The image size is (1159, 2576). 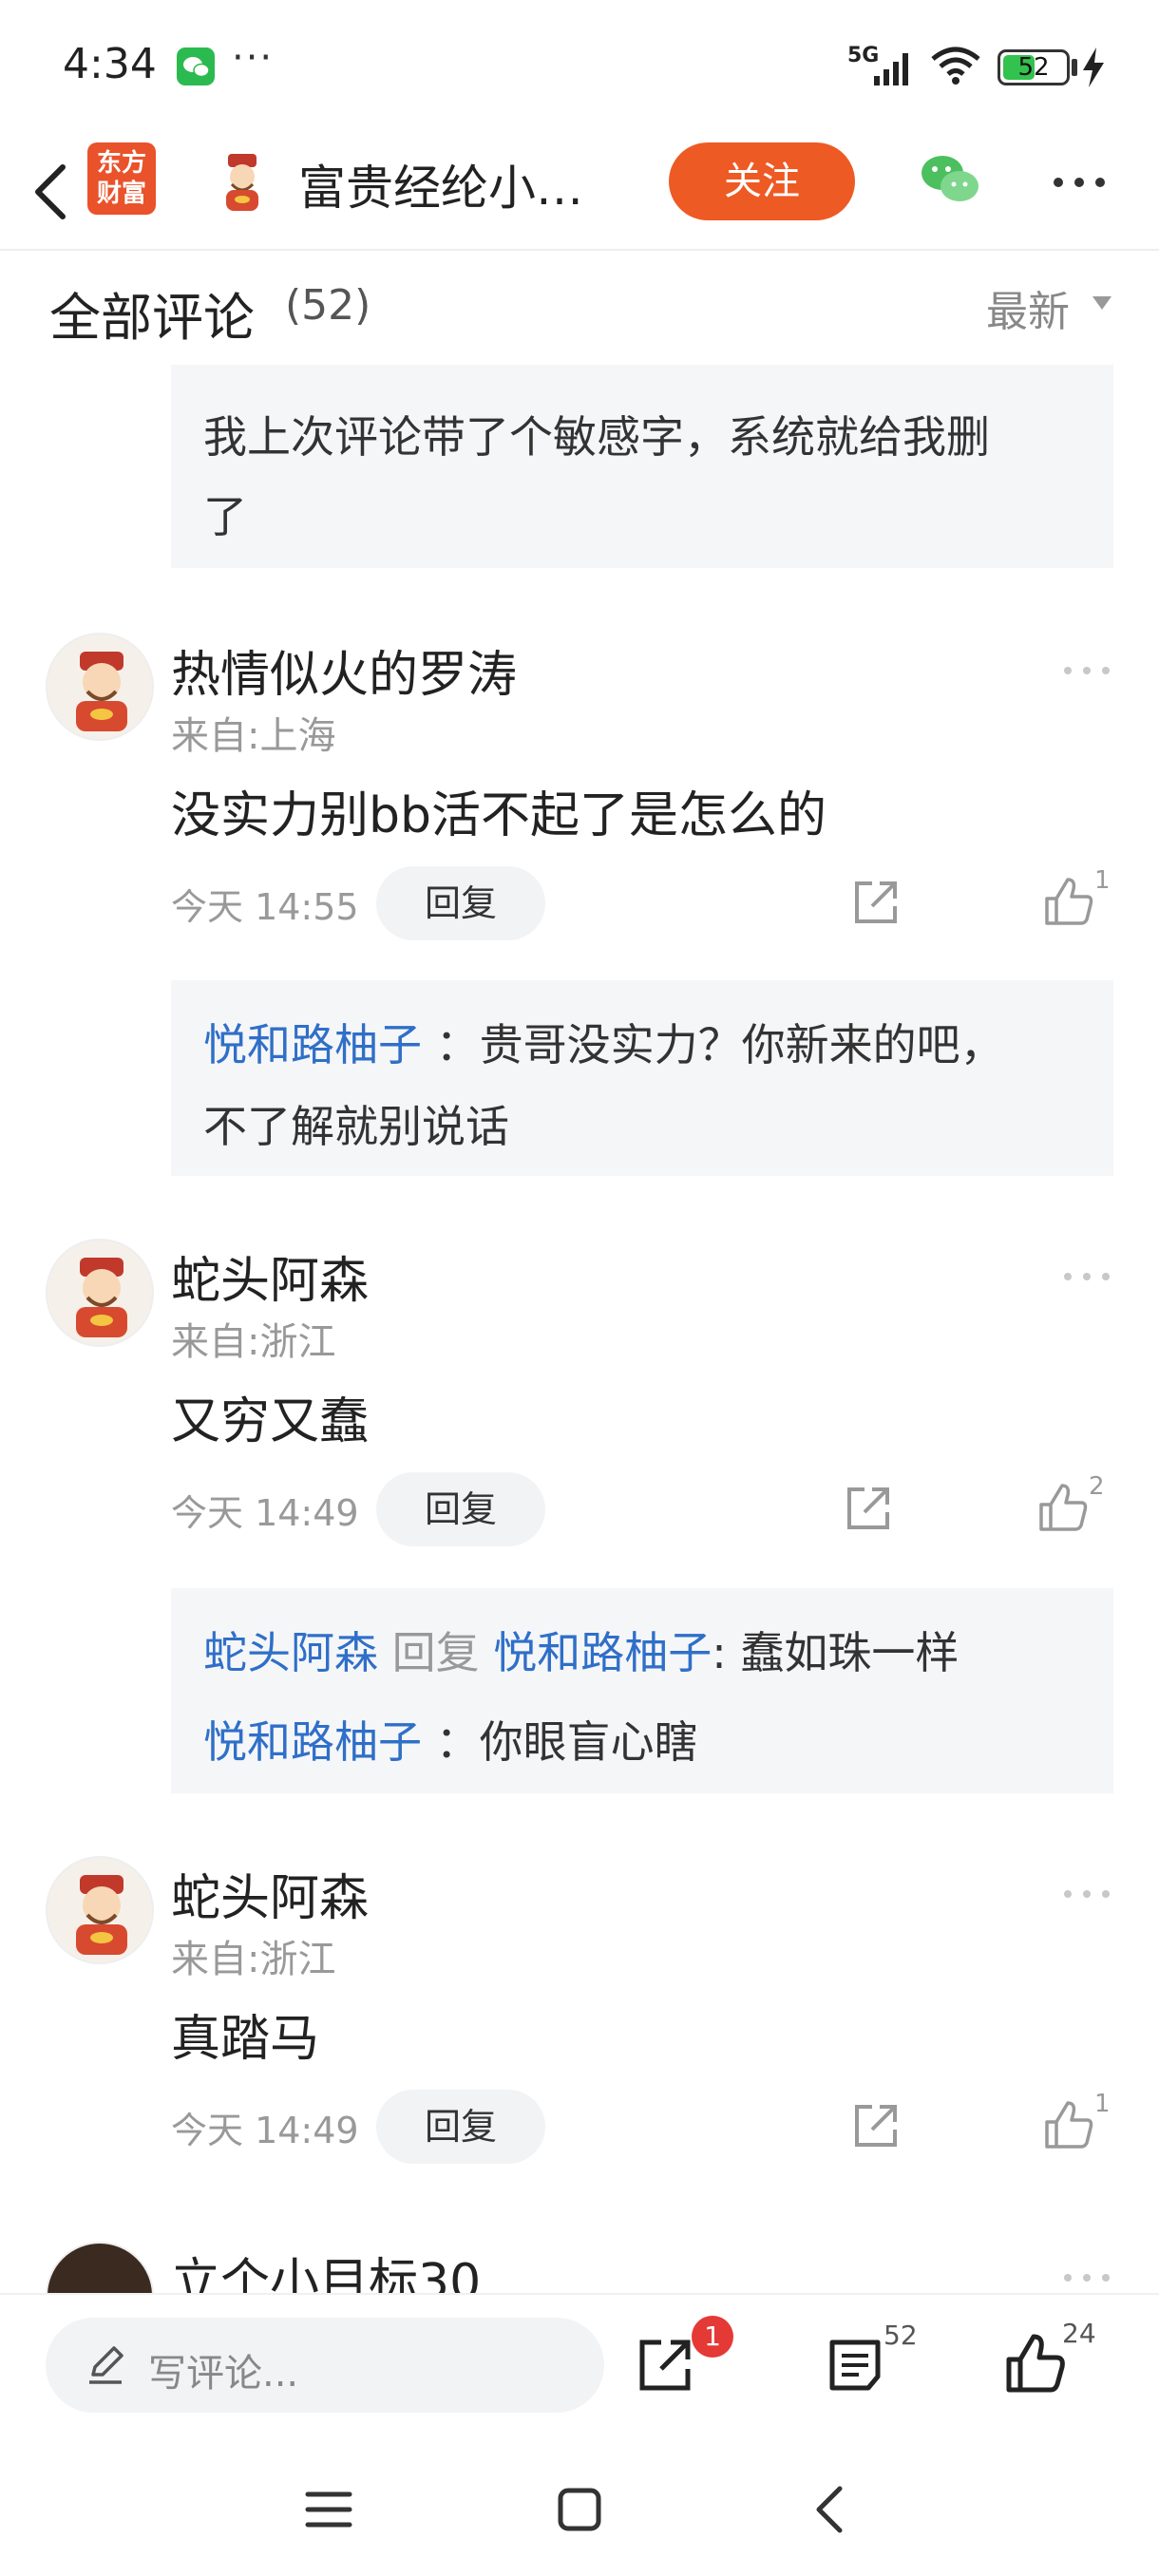 What do you see at coordinates (152, 318) in the screenshot?
I see `comments-title: 全部评论` at bounding box center [152, 318].